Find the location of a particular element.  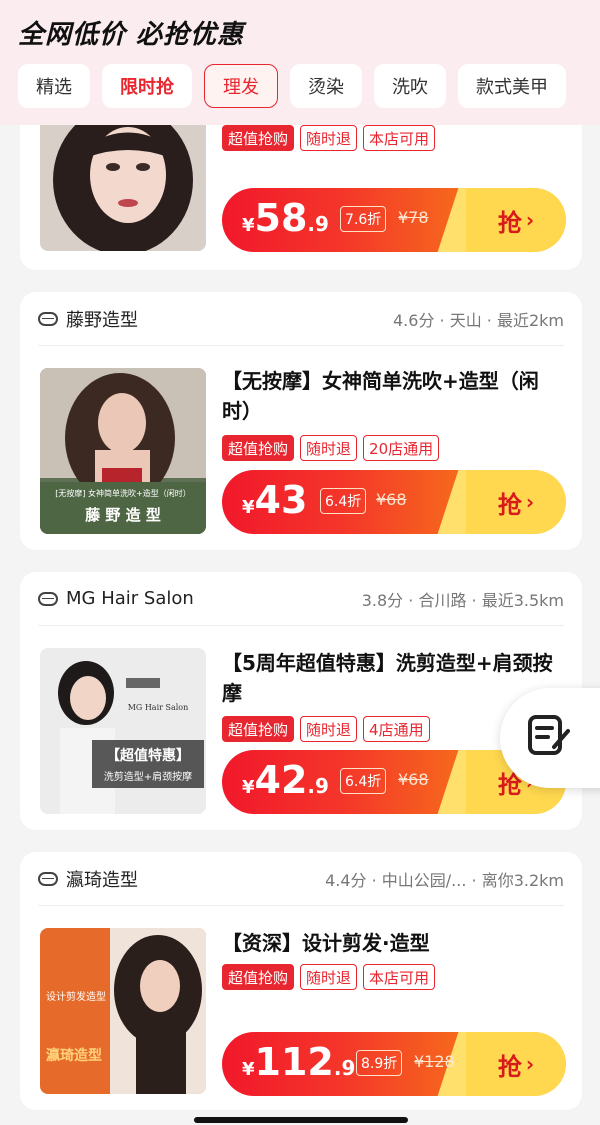

buy-bar: ¥ 112 .9 8.9折 ¥128 抢 › is located at coordinates (394, 1064).